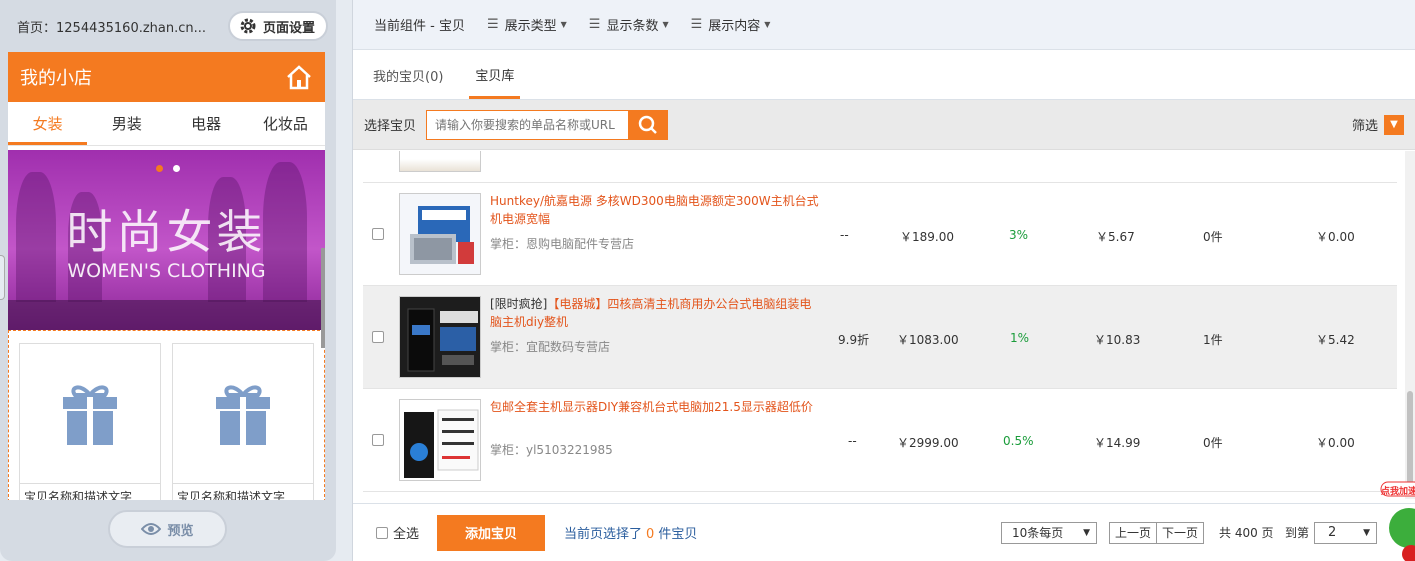 The height and width of the screenshot is (561, 1415). I want to click on search-bar: 选择宝贝 筛选 ▼, so click(884, 125).